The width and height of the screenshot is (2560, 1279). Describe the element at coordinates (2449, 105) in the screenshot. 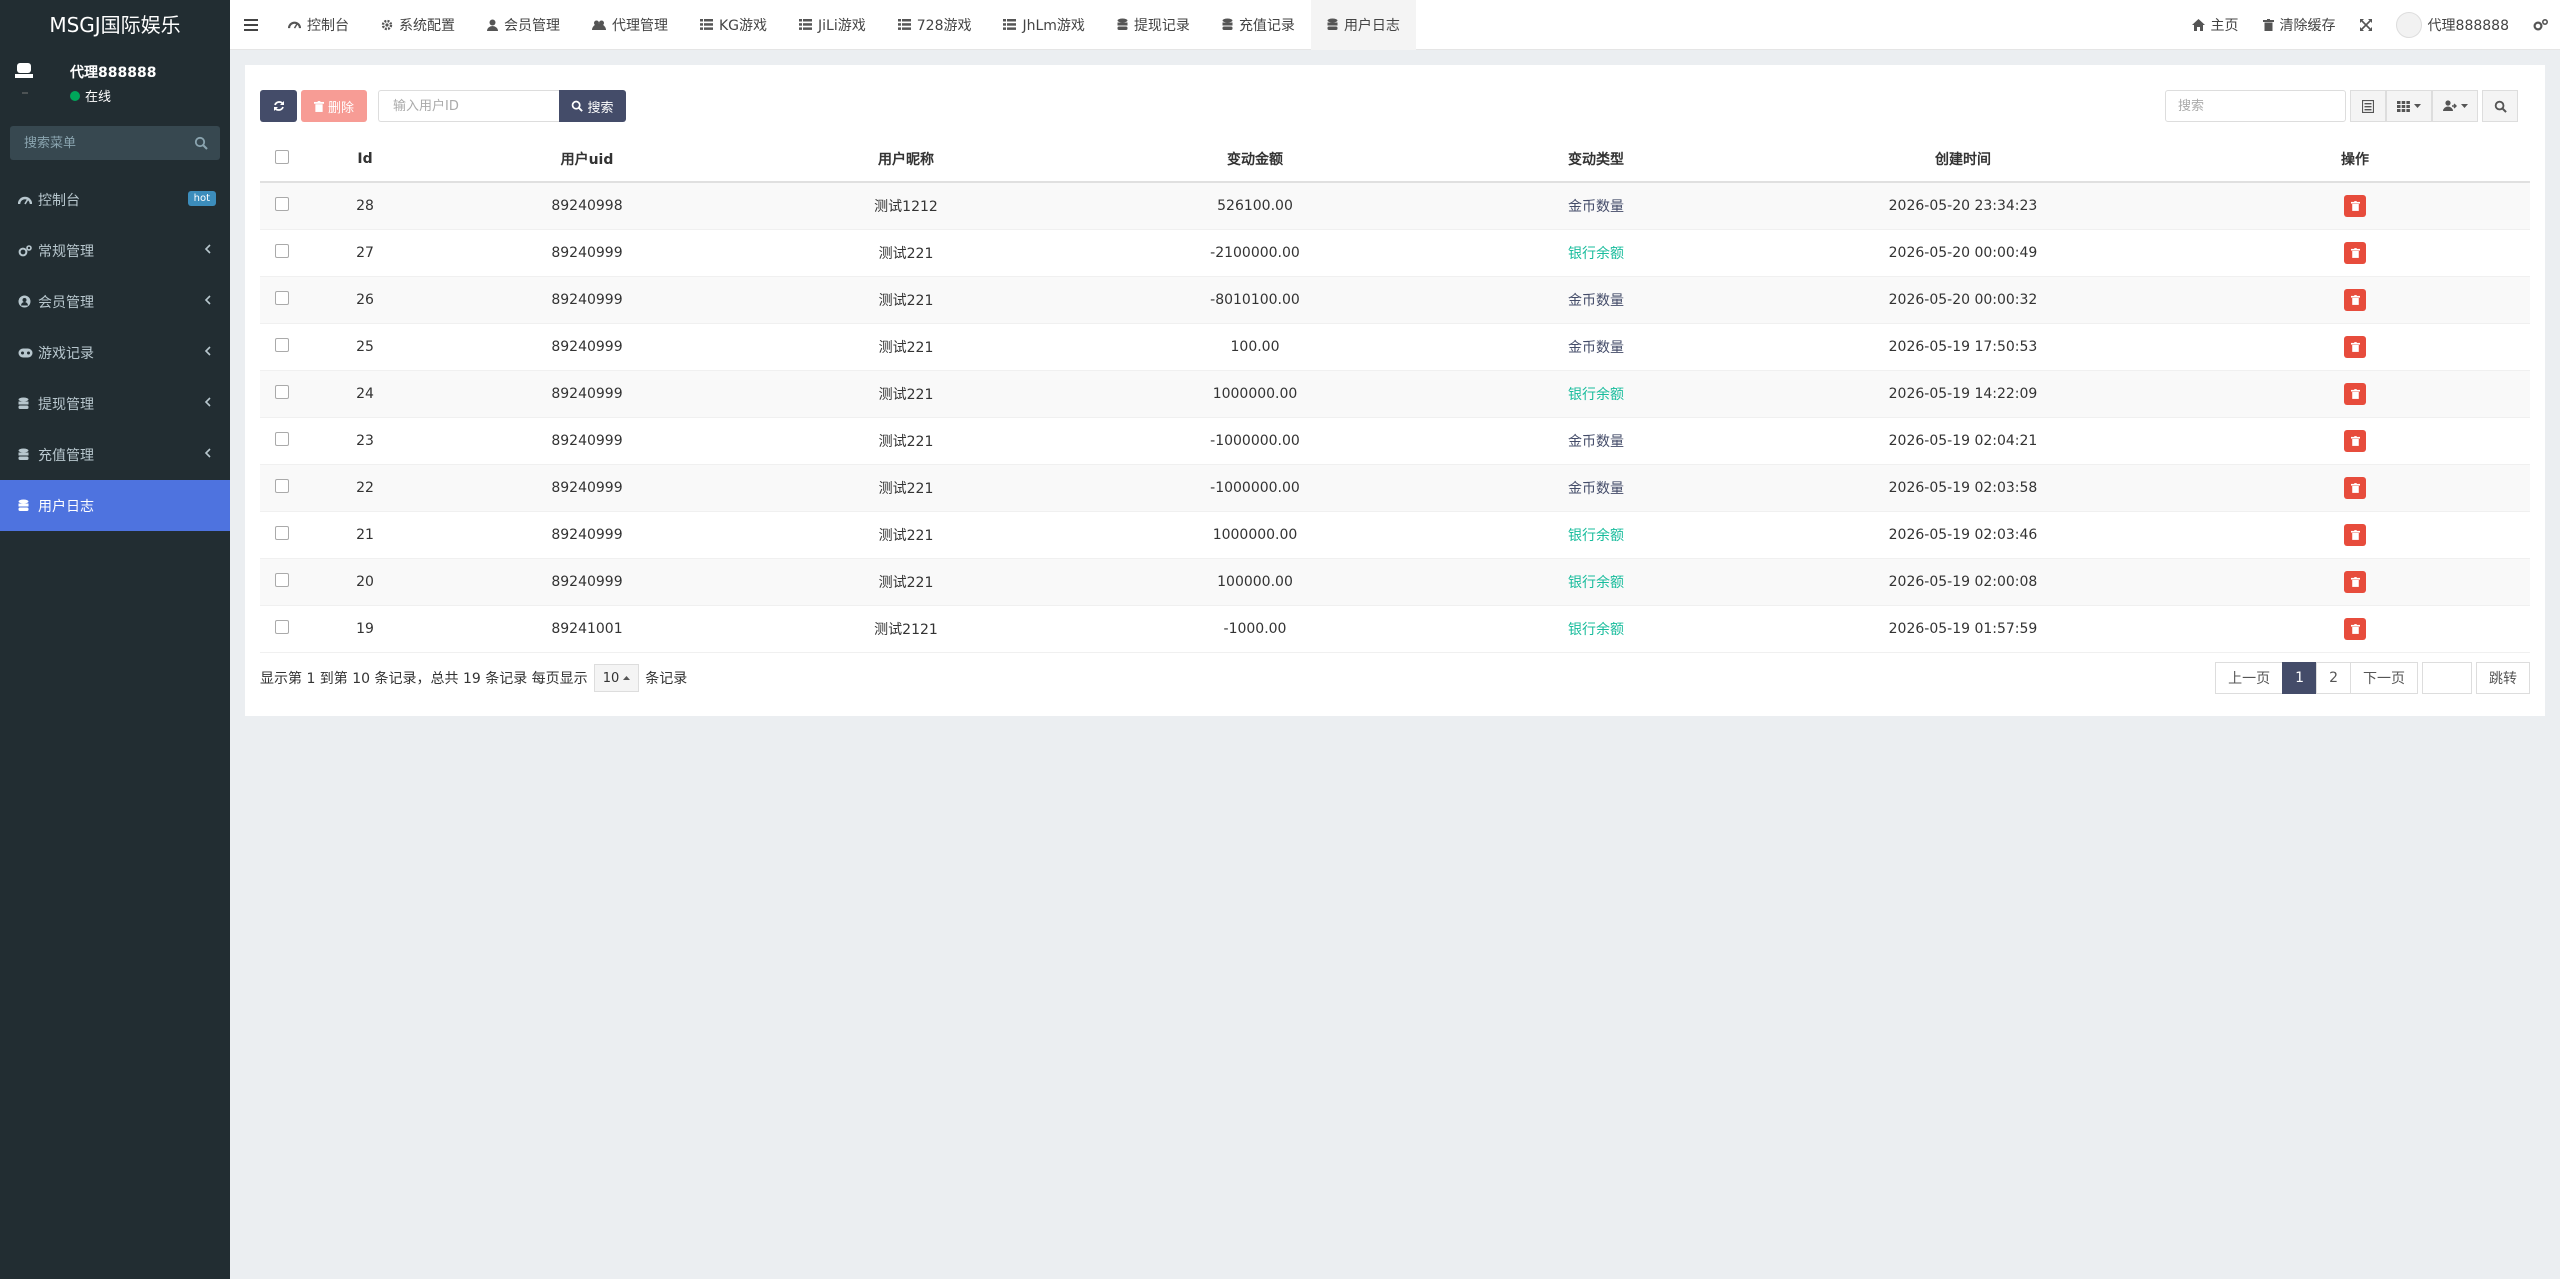

I see `export-icon` at that location.